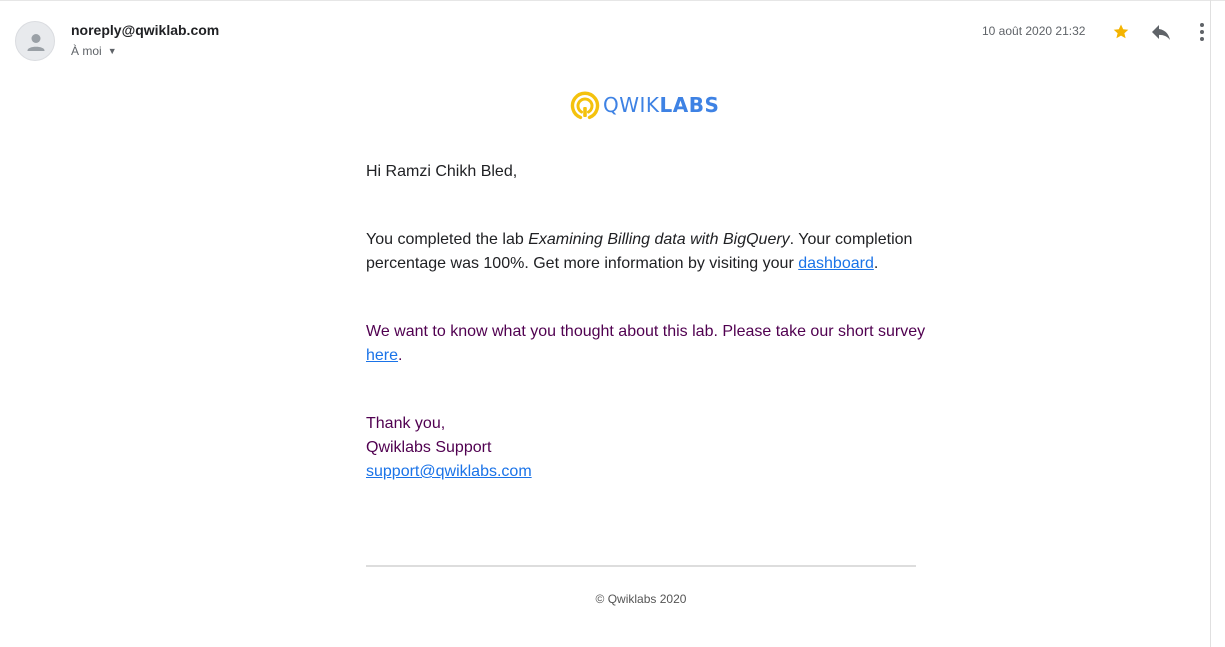 The width and height of the screenshot is (1225, 647). What do you see at coordinates (447, 239) in the screenshot?
I see `para1-prefix: You completed the lab` at bounding box center [447, 239].